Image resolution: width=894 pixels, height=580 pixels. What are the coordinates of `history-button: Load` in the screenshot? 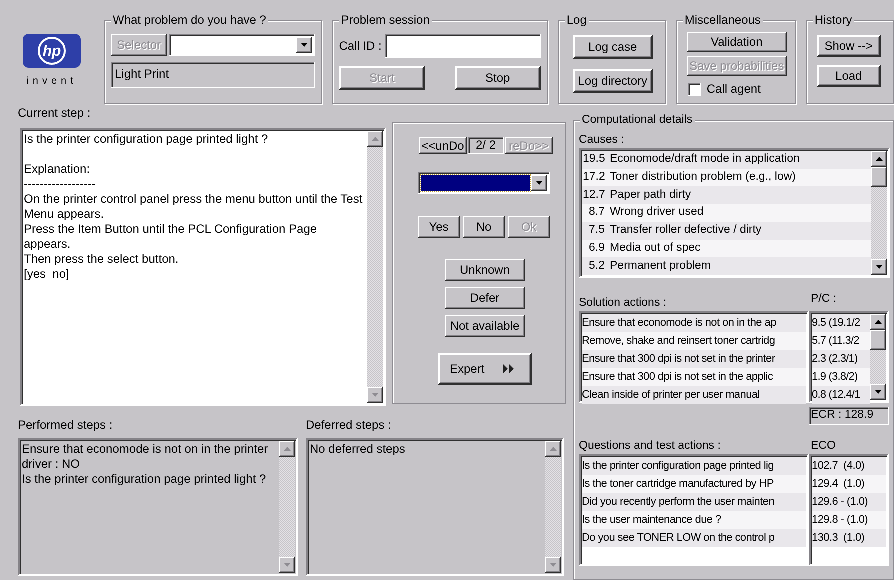 It's located at (848, 76).